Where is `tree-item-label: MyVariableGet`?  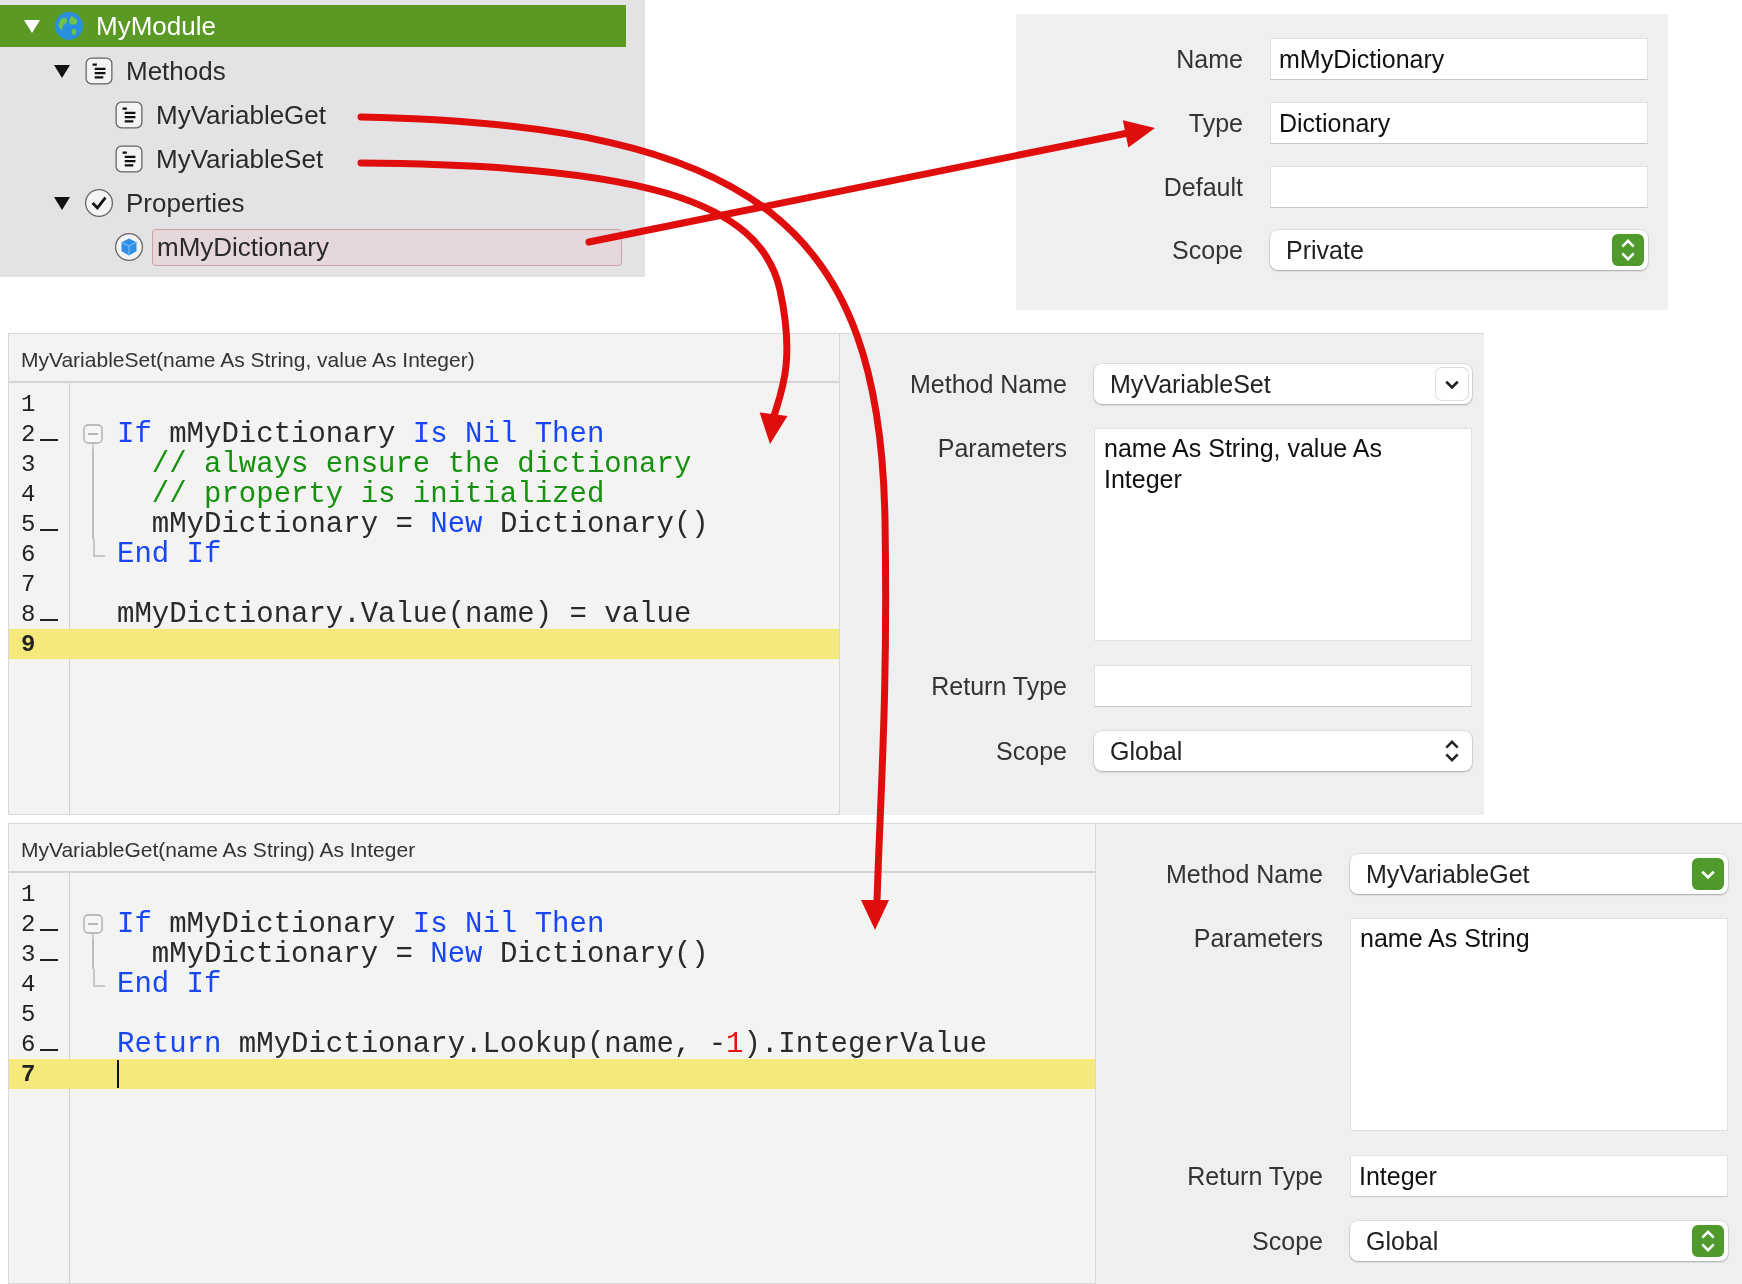 tree-item-label: MyVariableGet is located at coordinates (241, 115).